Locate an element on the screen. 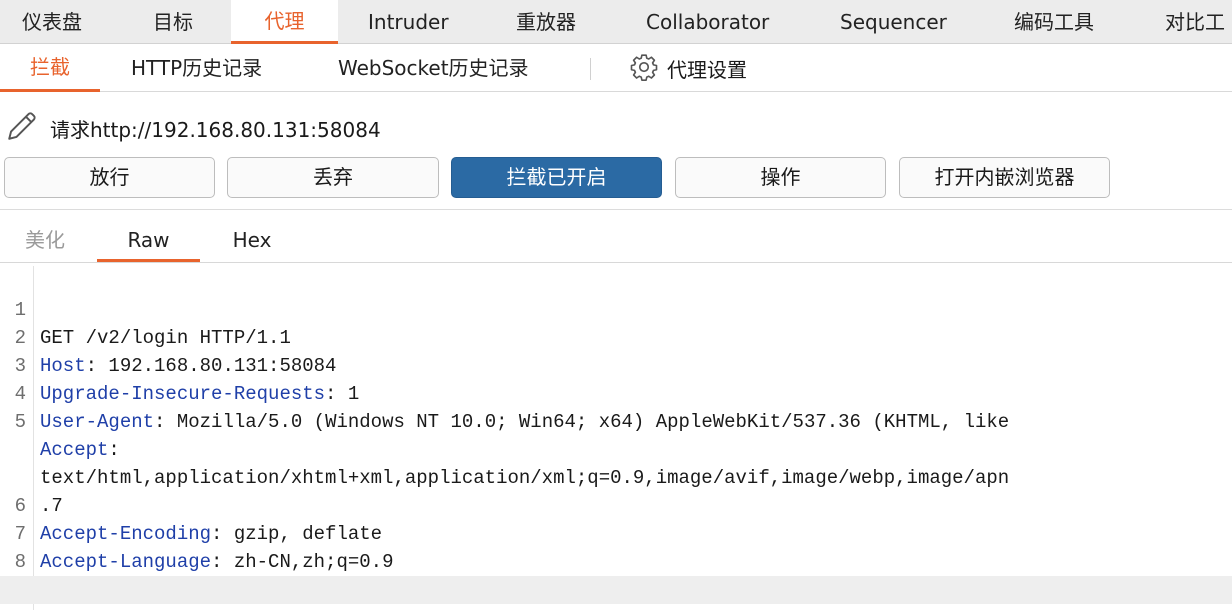 The width and height of the screenshot is (1232, 610). pencil-icon is located at coordinates (22, 128).